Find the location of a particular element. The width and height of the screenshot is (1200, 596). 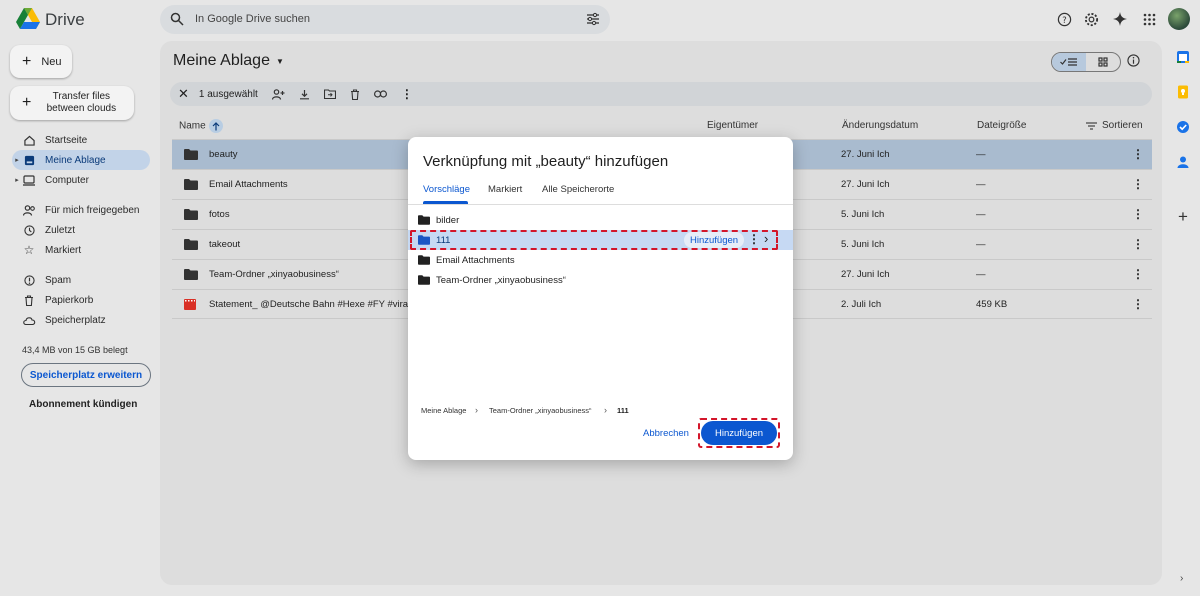

spam-icon is located at coordinates (29, 280).